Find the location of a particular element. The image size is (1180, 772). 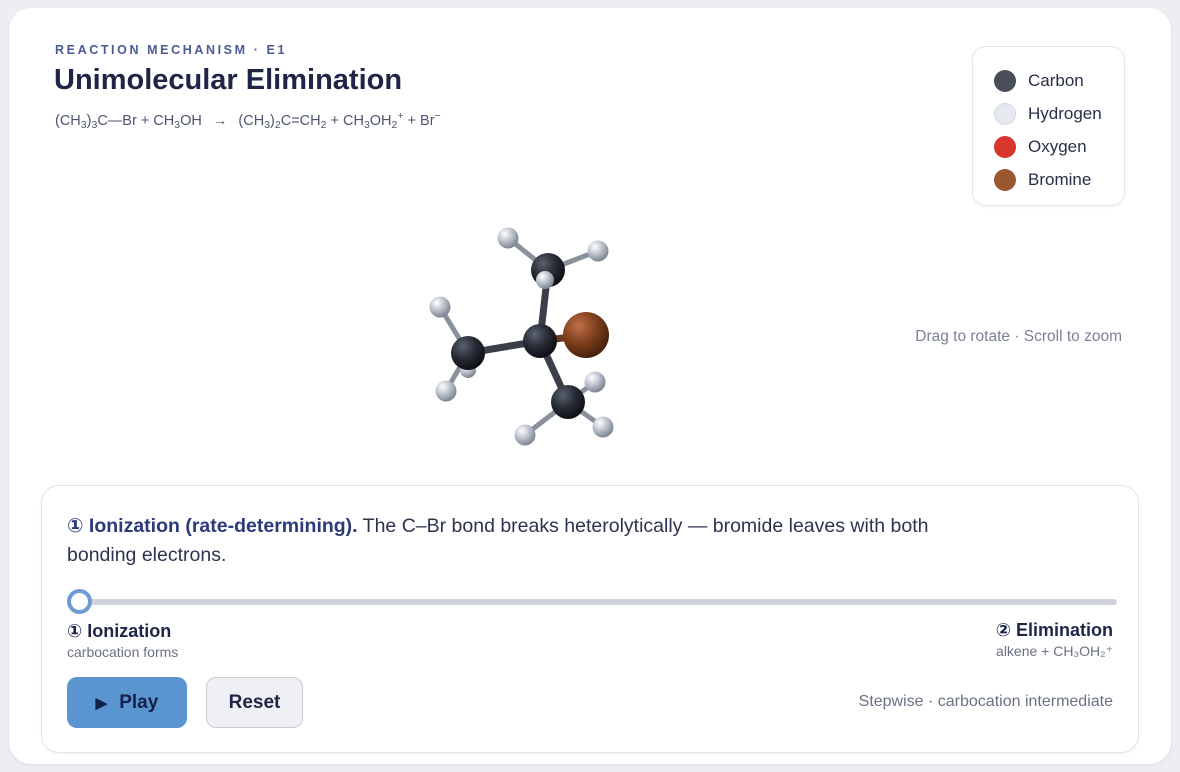

stop-title: ② Elimination is located at coordinates (1054, 630).